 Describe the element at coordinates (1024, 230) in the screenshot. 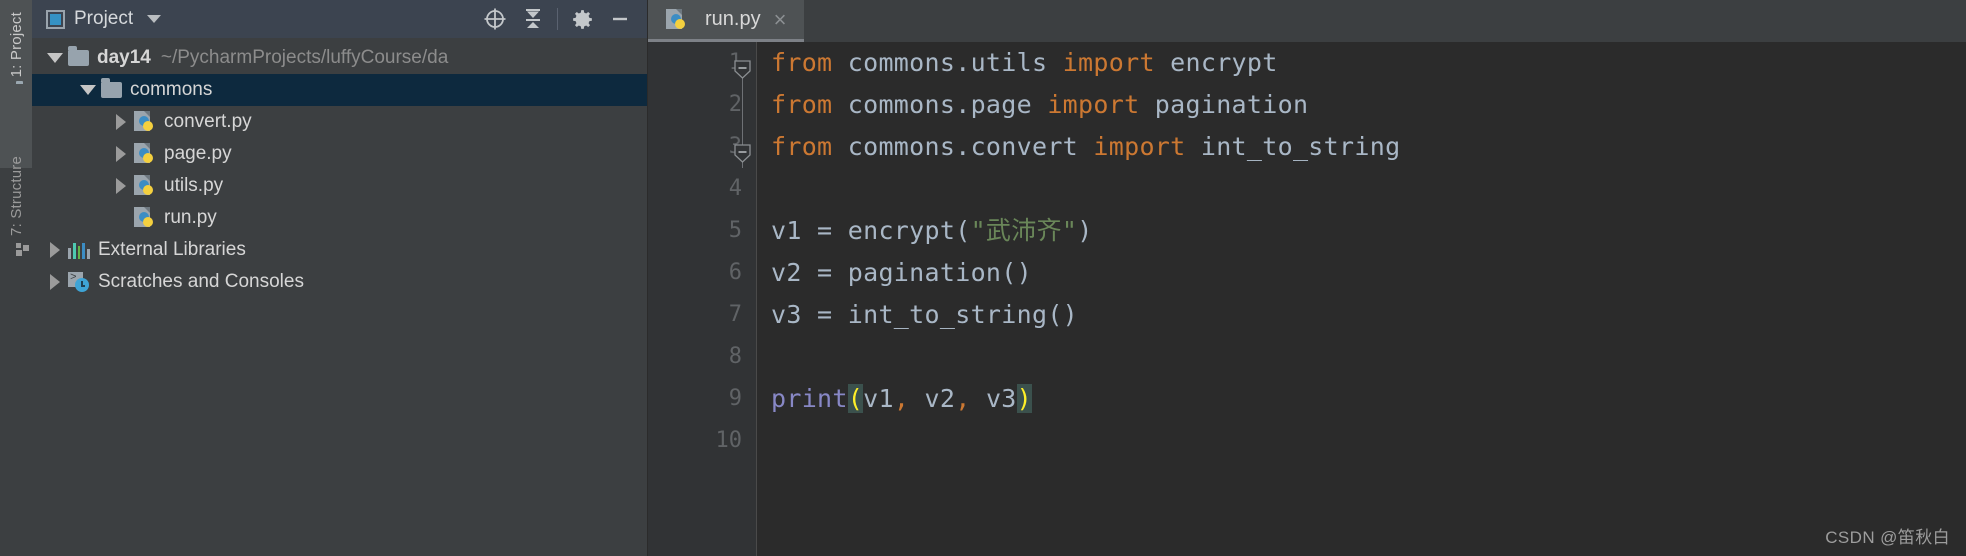

I see `code-token: "武沛齐"` at that location.